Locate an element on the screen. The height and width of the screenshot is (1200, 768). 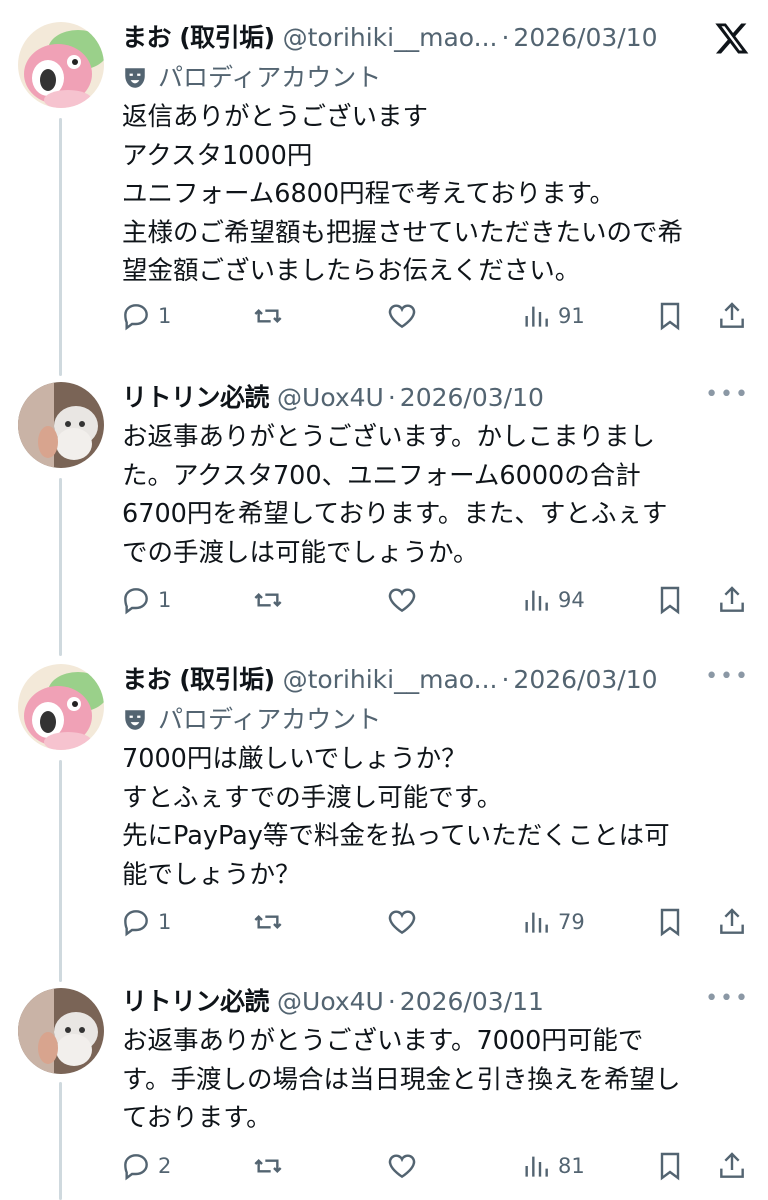
heart-icon is located at coordinates (402, 600).